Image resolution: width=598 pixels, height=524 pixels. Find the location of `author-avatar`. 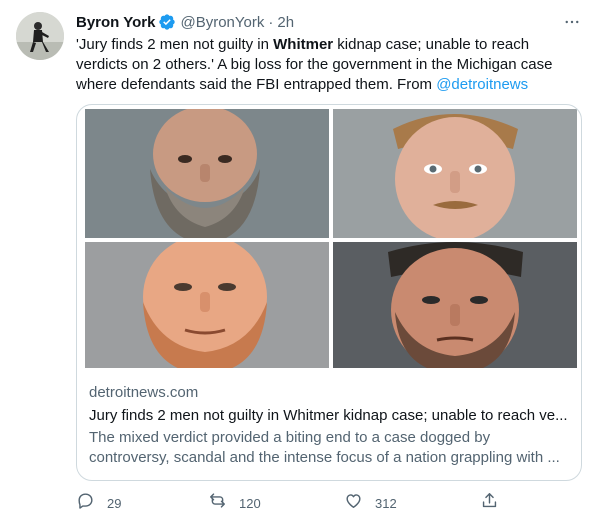

author-avatar is located at coordinates (40, 36).